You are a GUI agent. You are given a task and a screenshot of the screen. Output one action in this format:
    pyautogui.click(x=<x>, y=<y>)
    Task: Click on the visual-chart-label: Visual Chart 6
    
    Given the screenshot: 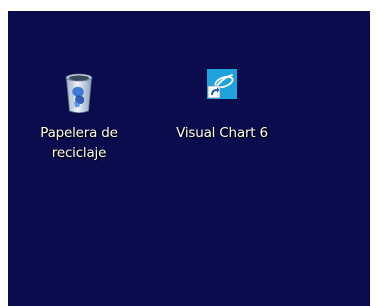 What is the action you would take?
    pyautogui.click(x=222, y=133)
    